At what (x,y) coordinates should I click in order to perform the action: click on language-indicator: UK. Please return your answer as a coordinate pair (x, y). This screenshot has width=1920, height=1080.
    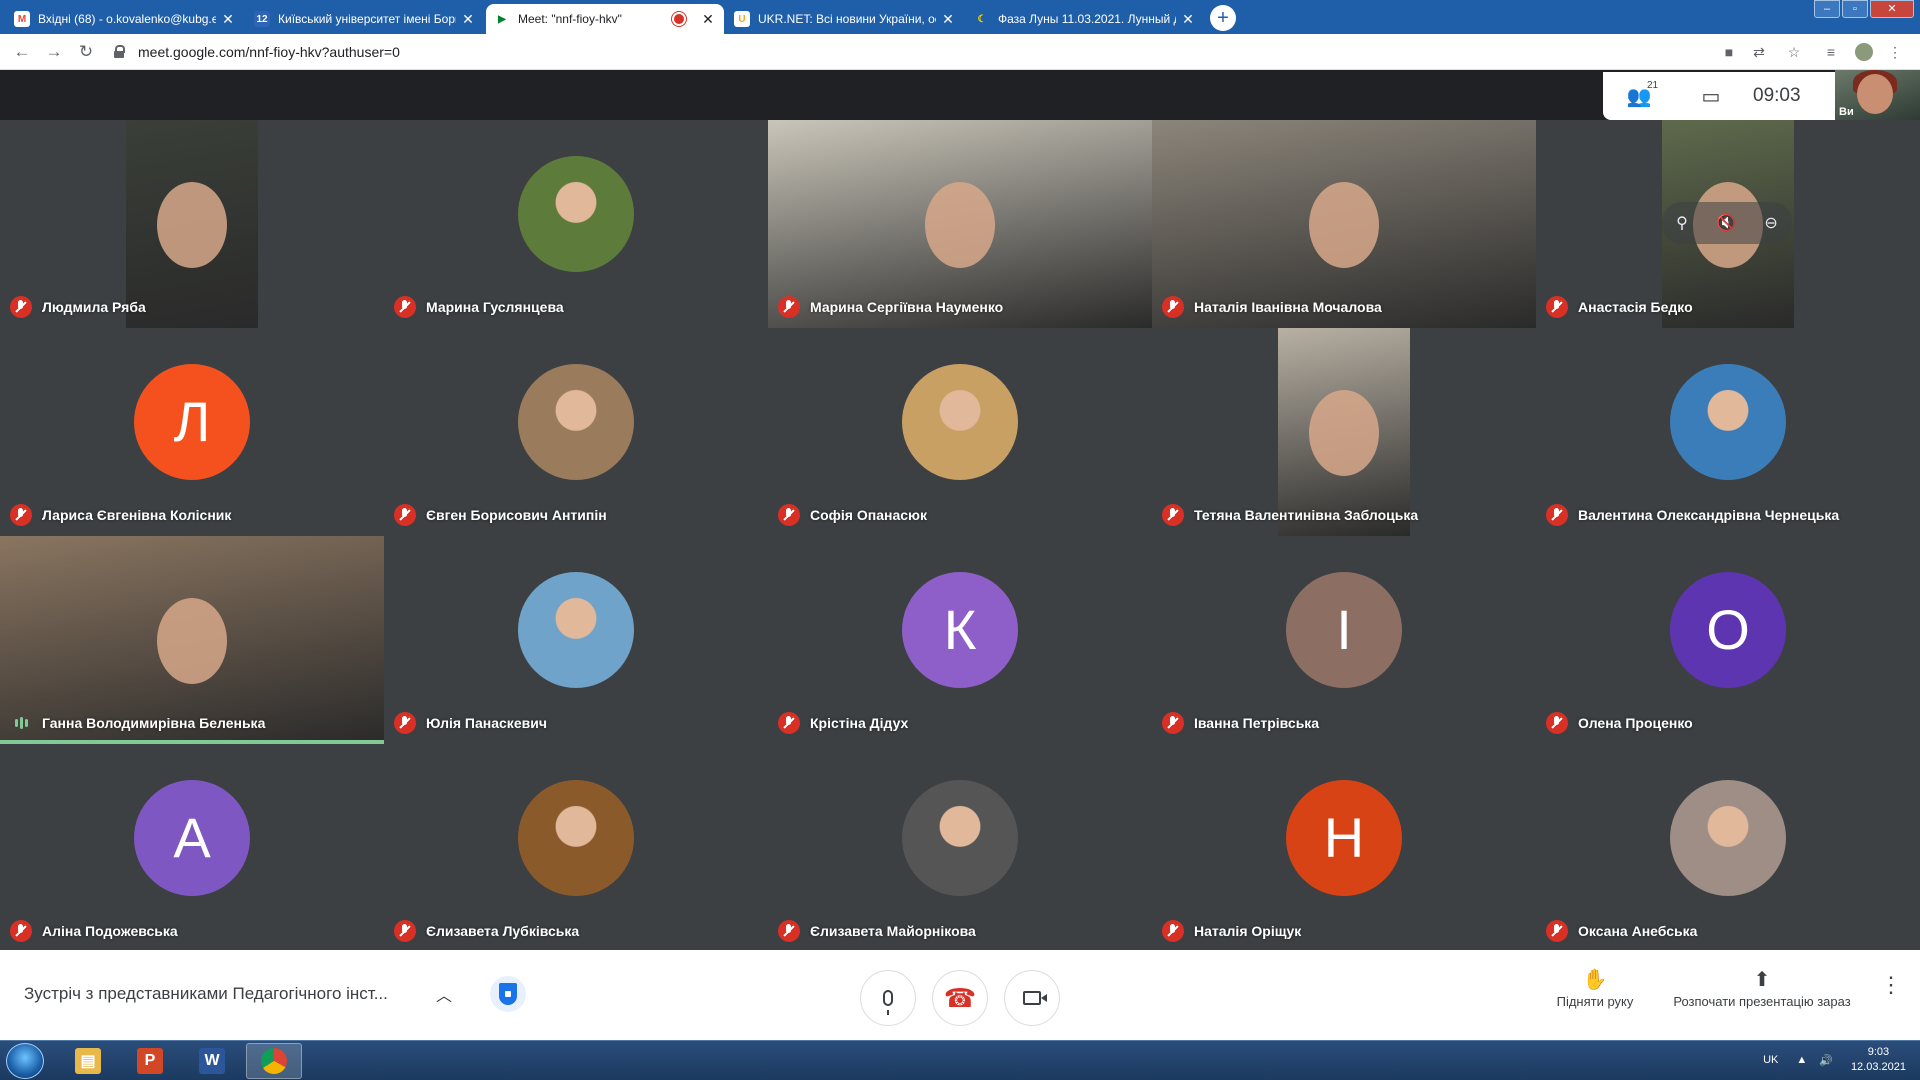
    Looking at the image, I should click on (1770, 1060).